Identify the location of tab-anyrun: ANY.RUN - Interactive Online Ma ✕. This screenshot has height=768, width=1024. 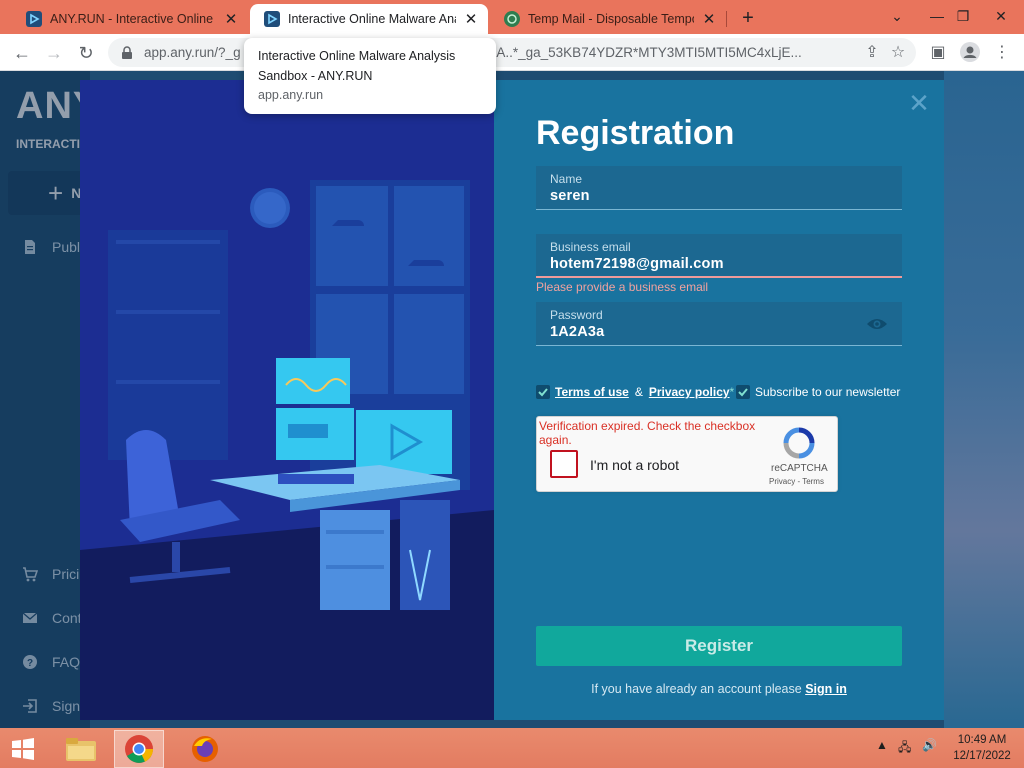
(130, 19).